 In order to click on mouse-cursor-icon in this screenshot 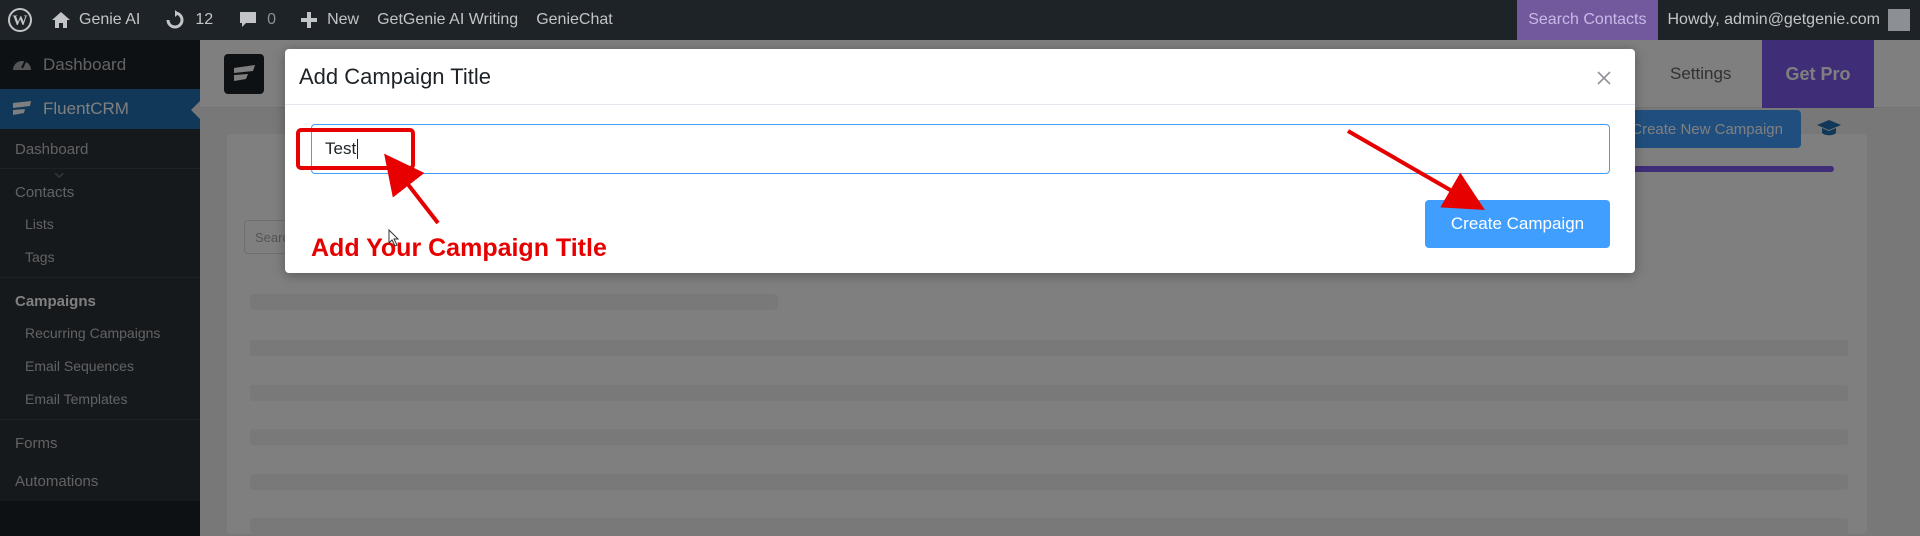, I will do `click(394, 238)`.